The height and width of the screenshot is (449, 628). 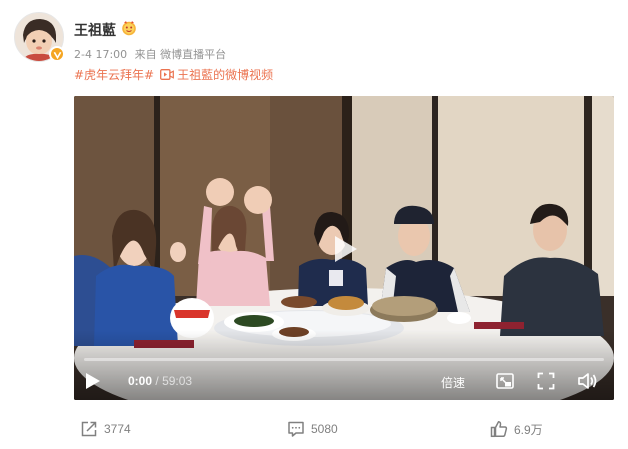 What do you see at coordinates (129, 28) in the screenshot?
I see `medal-icon` at bounding box center [129, 28].